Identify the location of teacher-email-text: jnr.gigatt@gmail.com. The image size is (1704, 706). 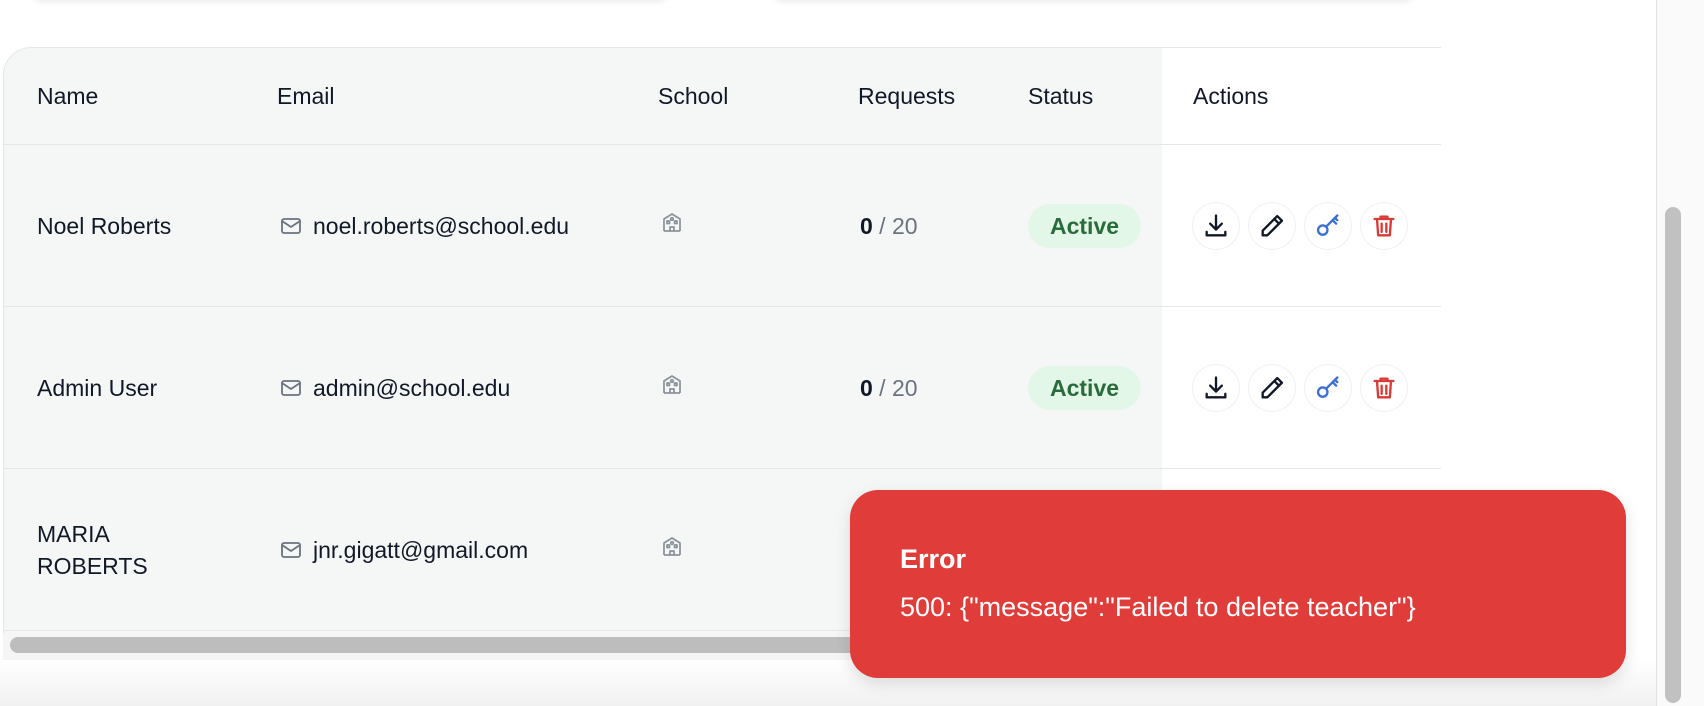
(421, 550).